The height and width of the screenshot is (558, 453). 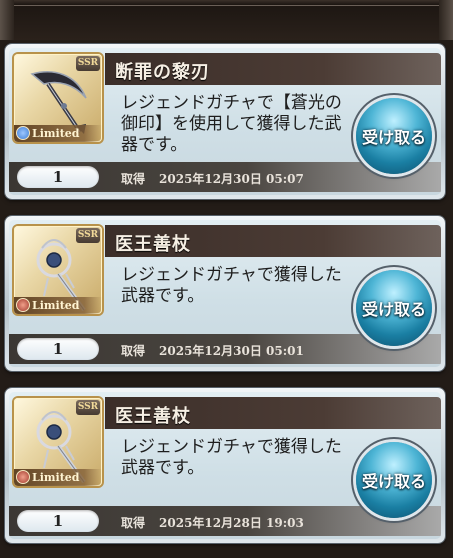 I want to click on acquired-info: 取得 2025年12月28日 19:03, so click(x=212, y=522).